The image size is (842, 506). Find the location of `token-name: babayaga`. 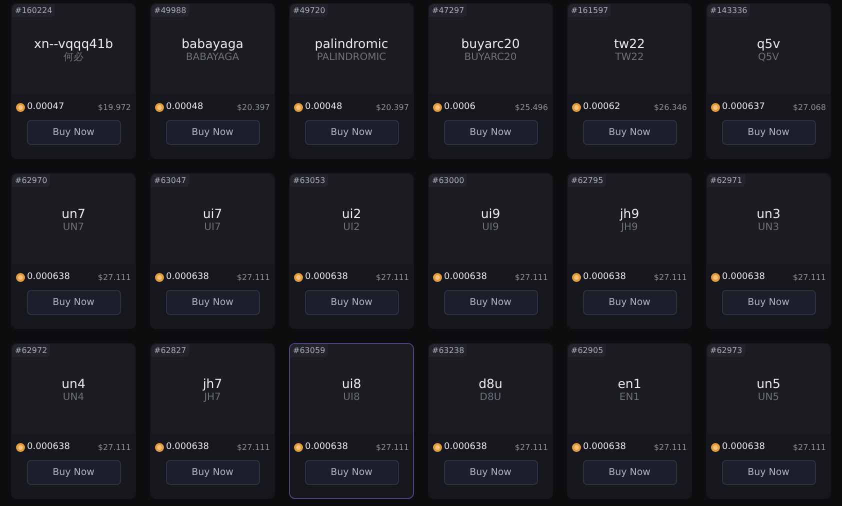

token-name: babayaga is located at coordinates (213, 43).